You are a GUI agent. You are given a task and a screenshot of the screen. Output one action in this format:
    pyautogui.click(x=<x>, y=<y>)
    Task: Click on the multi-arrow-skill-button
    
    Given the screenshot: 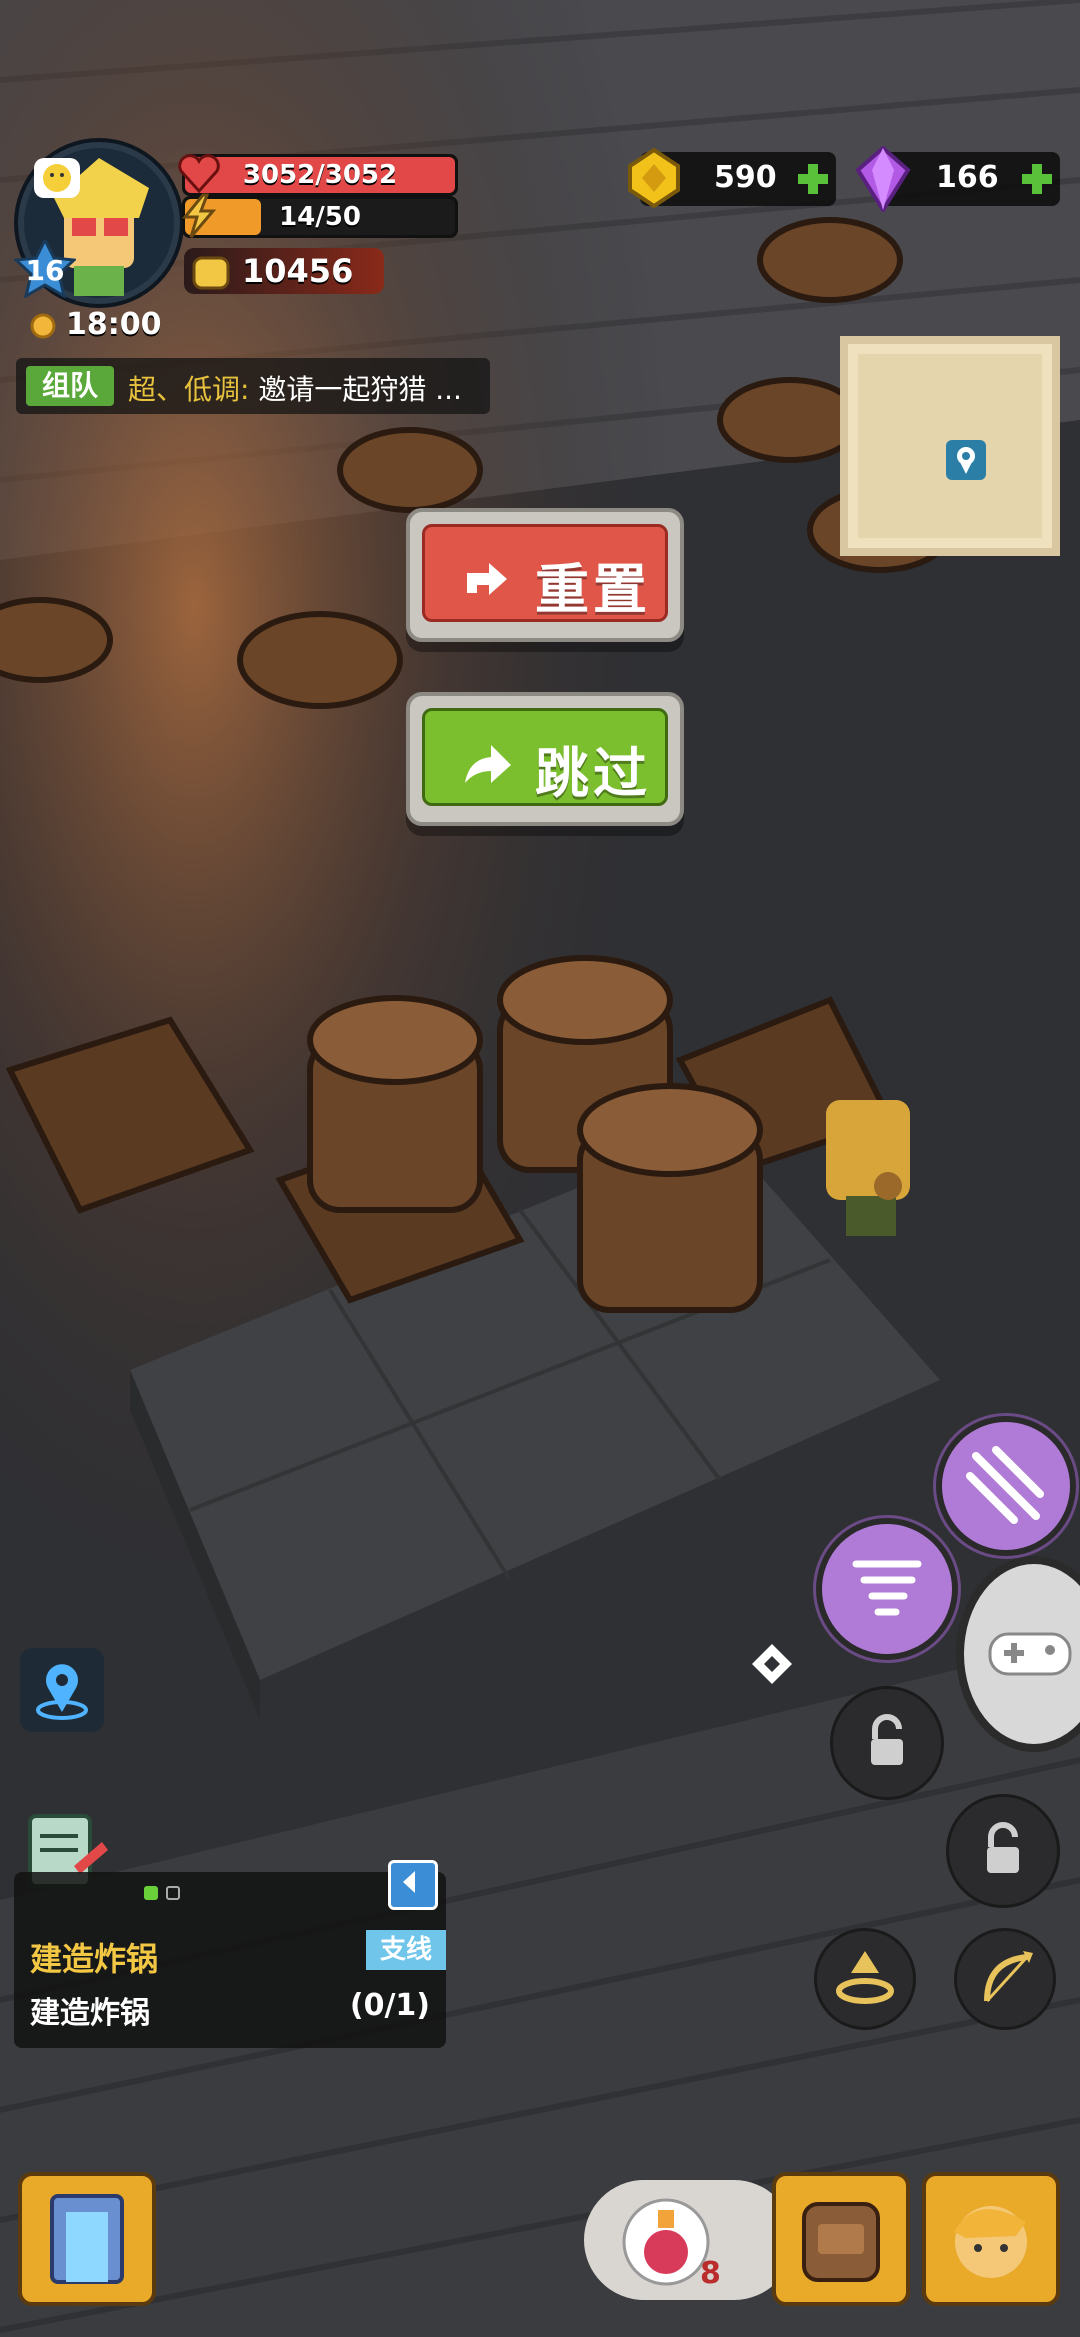 What is the action you would take?
    pyautogui.click(x=1006, y=1486)
    